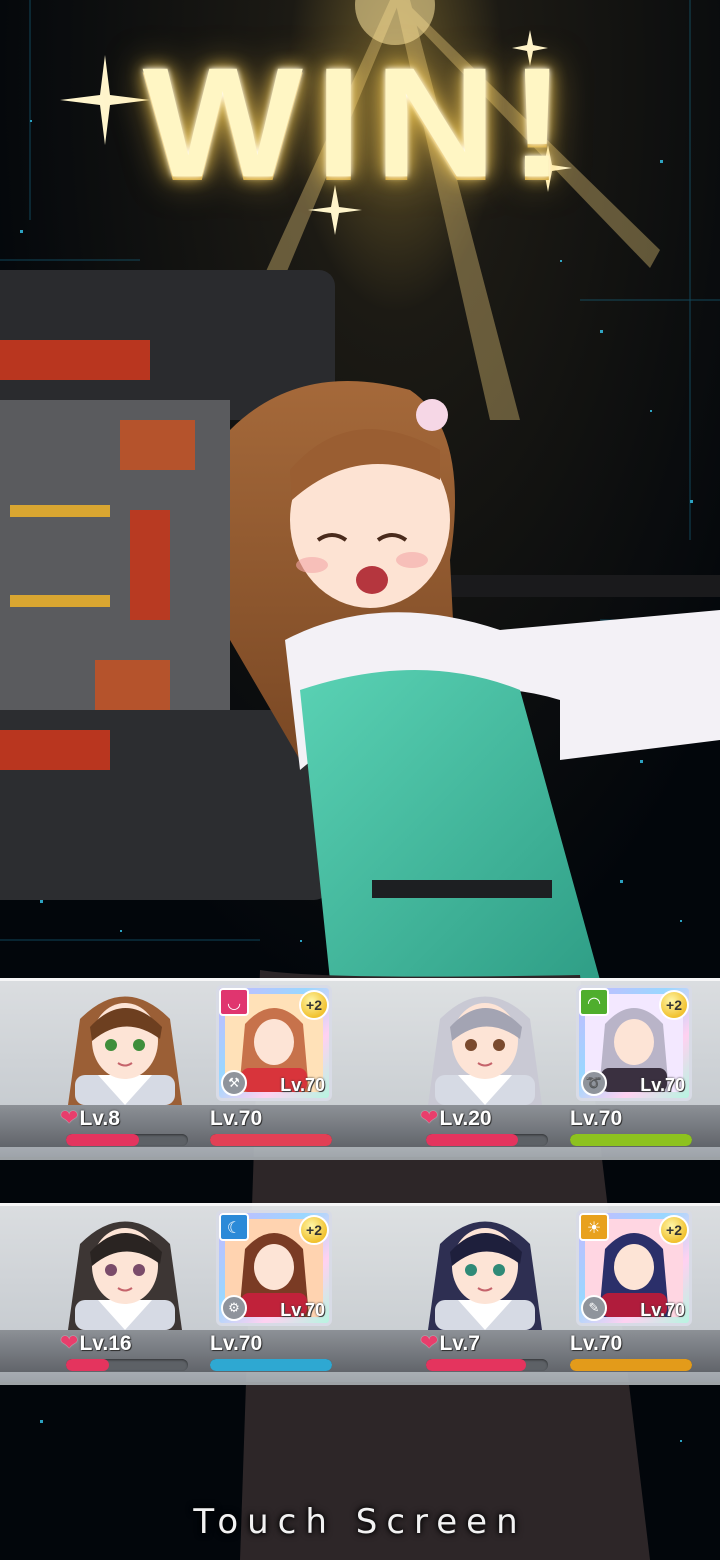 The image size is (720, 1560). What do you see at coordinates (274, 1268) in the screenshot?
I see `card-thumbnail: ☾ +2 ⚙ Lv.70` at bounding box center [274, 1268].